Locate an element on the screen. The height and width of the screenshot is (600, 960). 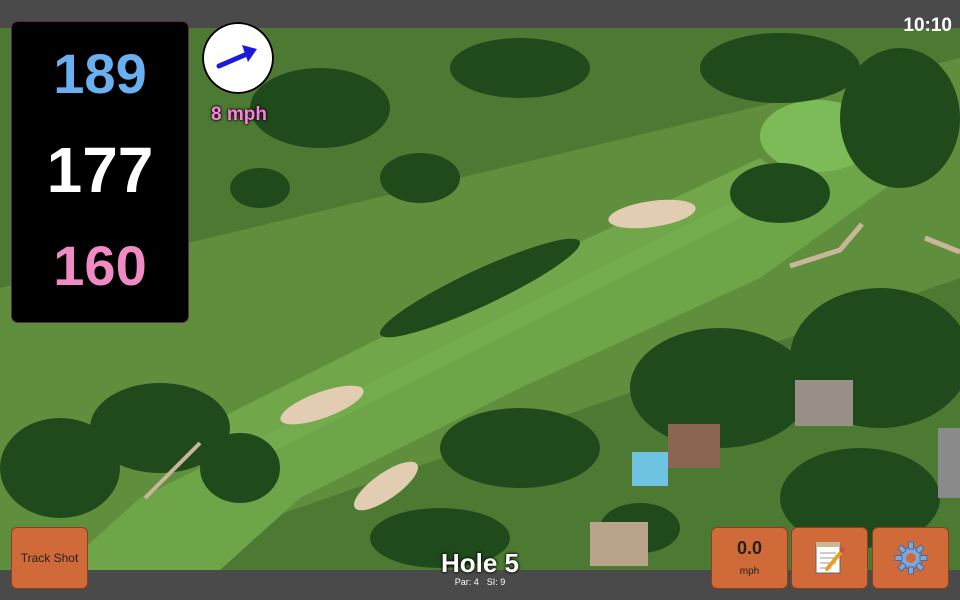
settings-button is located at coordinates (910, 558).